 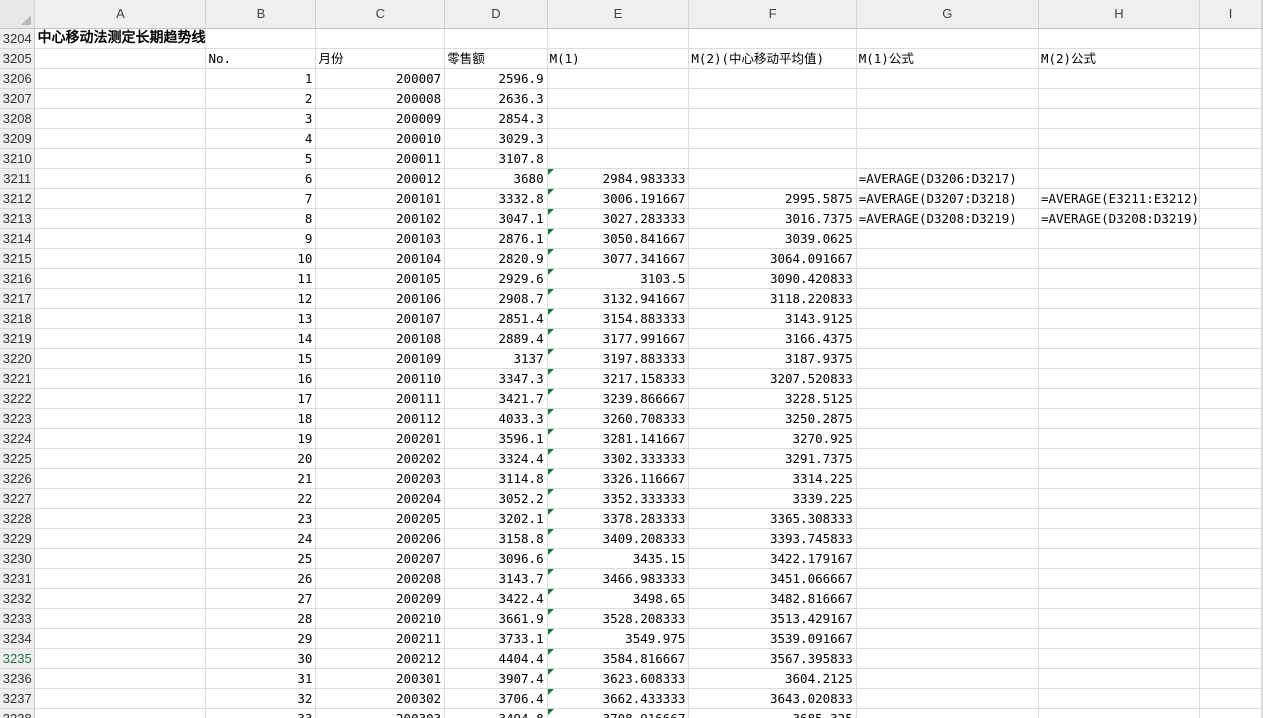 What do you see at coordinates (496, 578) in the screenshot?
I see `cell-sales: 3143.7` at bounding box center [496, 578].